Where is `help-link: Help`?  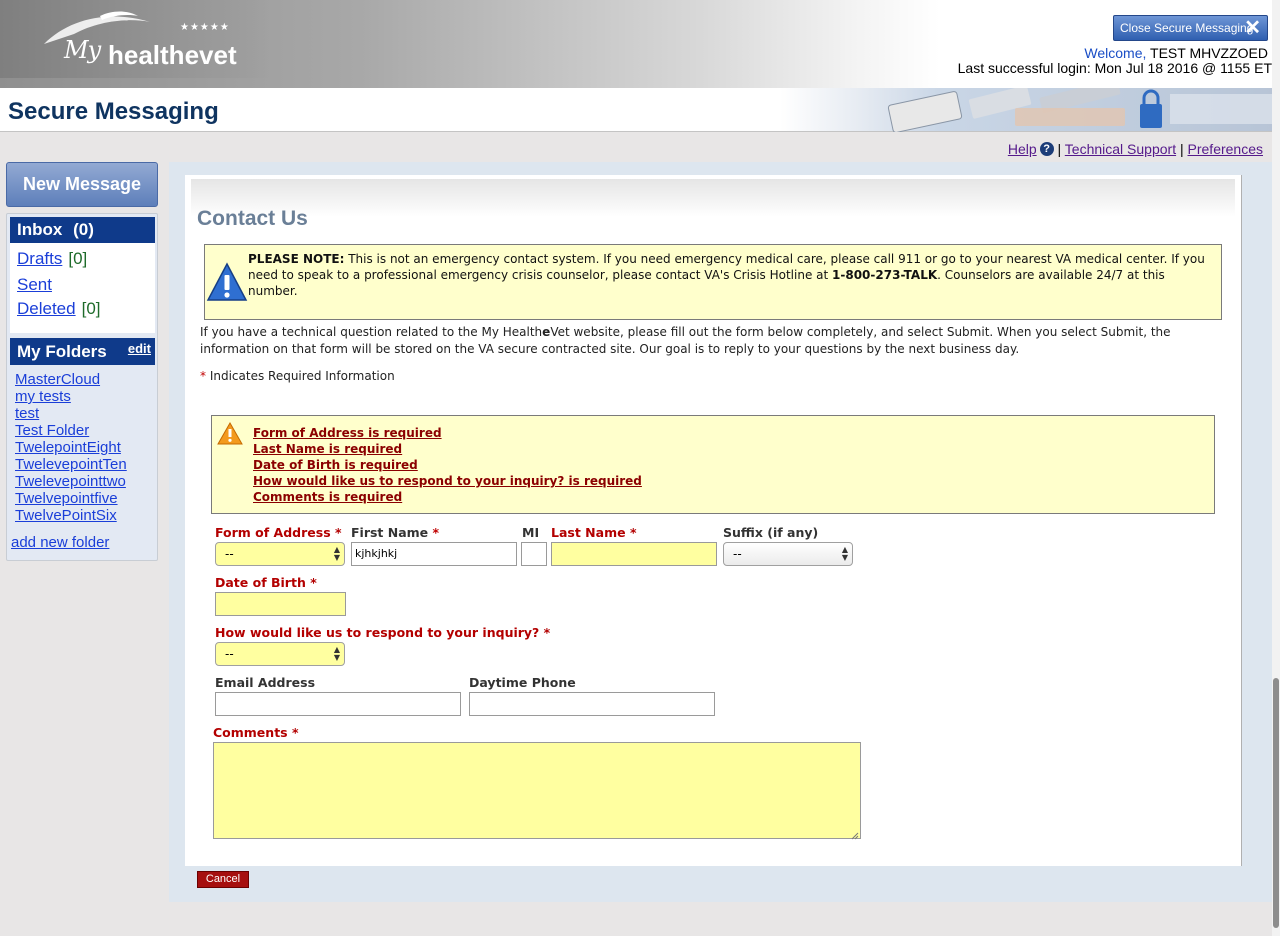 help-link: Help is located at coordinates (1022, 149).